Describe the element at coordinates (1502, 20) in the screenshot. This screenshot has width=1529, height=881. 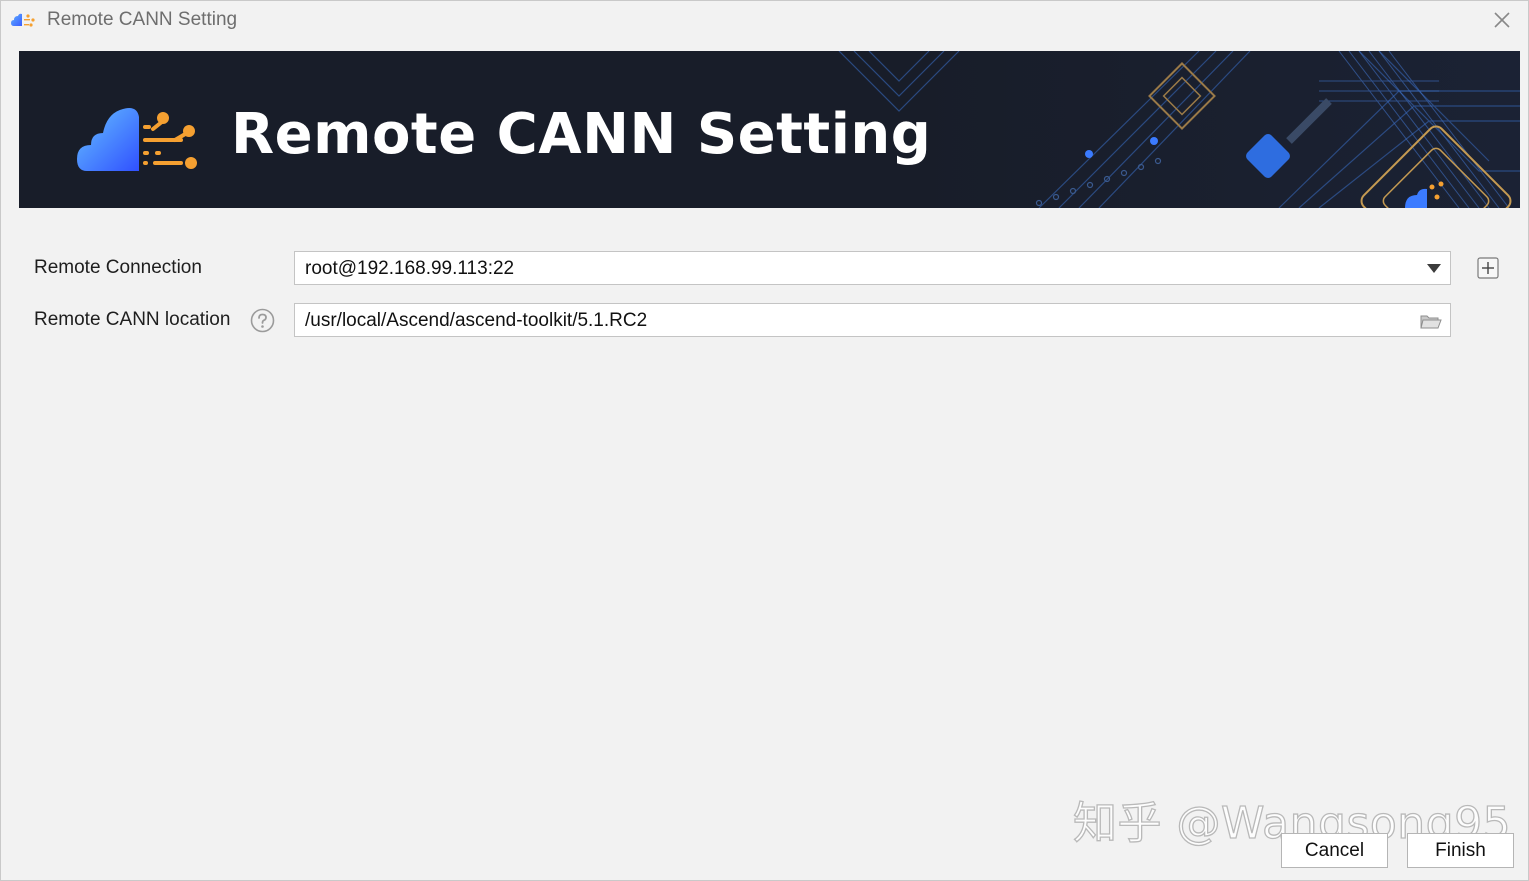
I see `close-icon` at that location.